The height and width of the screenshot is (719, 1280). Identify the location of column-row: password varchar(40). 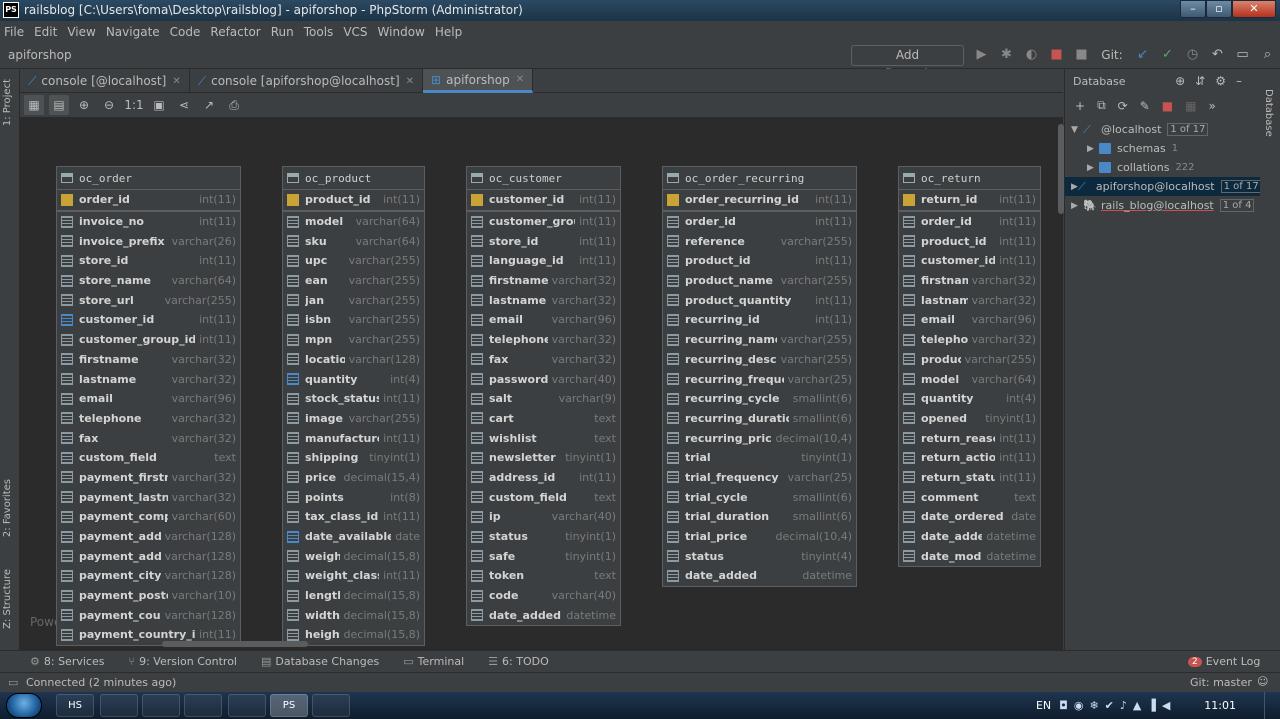
(543, 379).